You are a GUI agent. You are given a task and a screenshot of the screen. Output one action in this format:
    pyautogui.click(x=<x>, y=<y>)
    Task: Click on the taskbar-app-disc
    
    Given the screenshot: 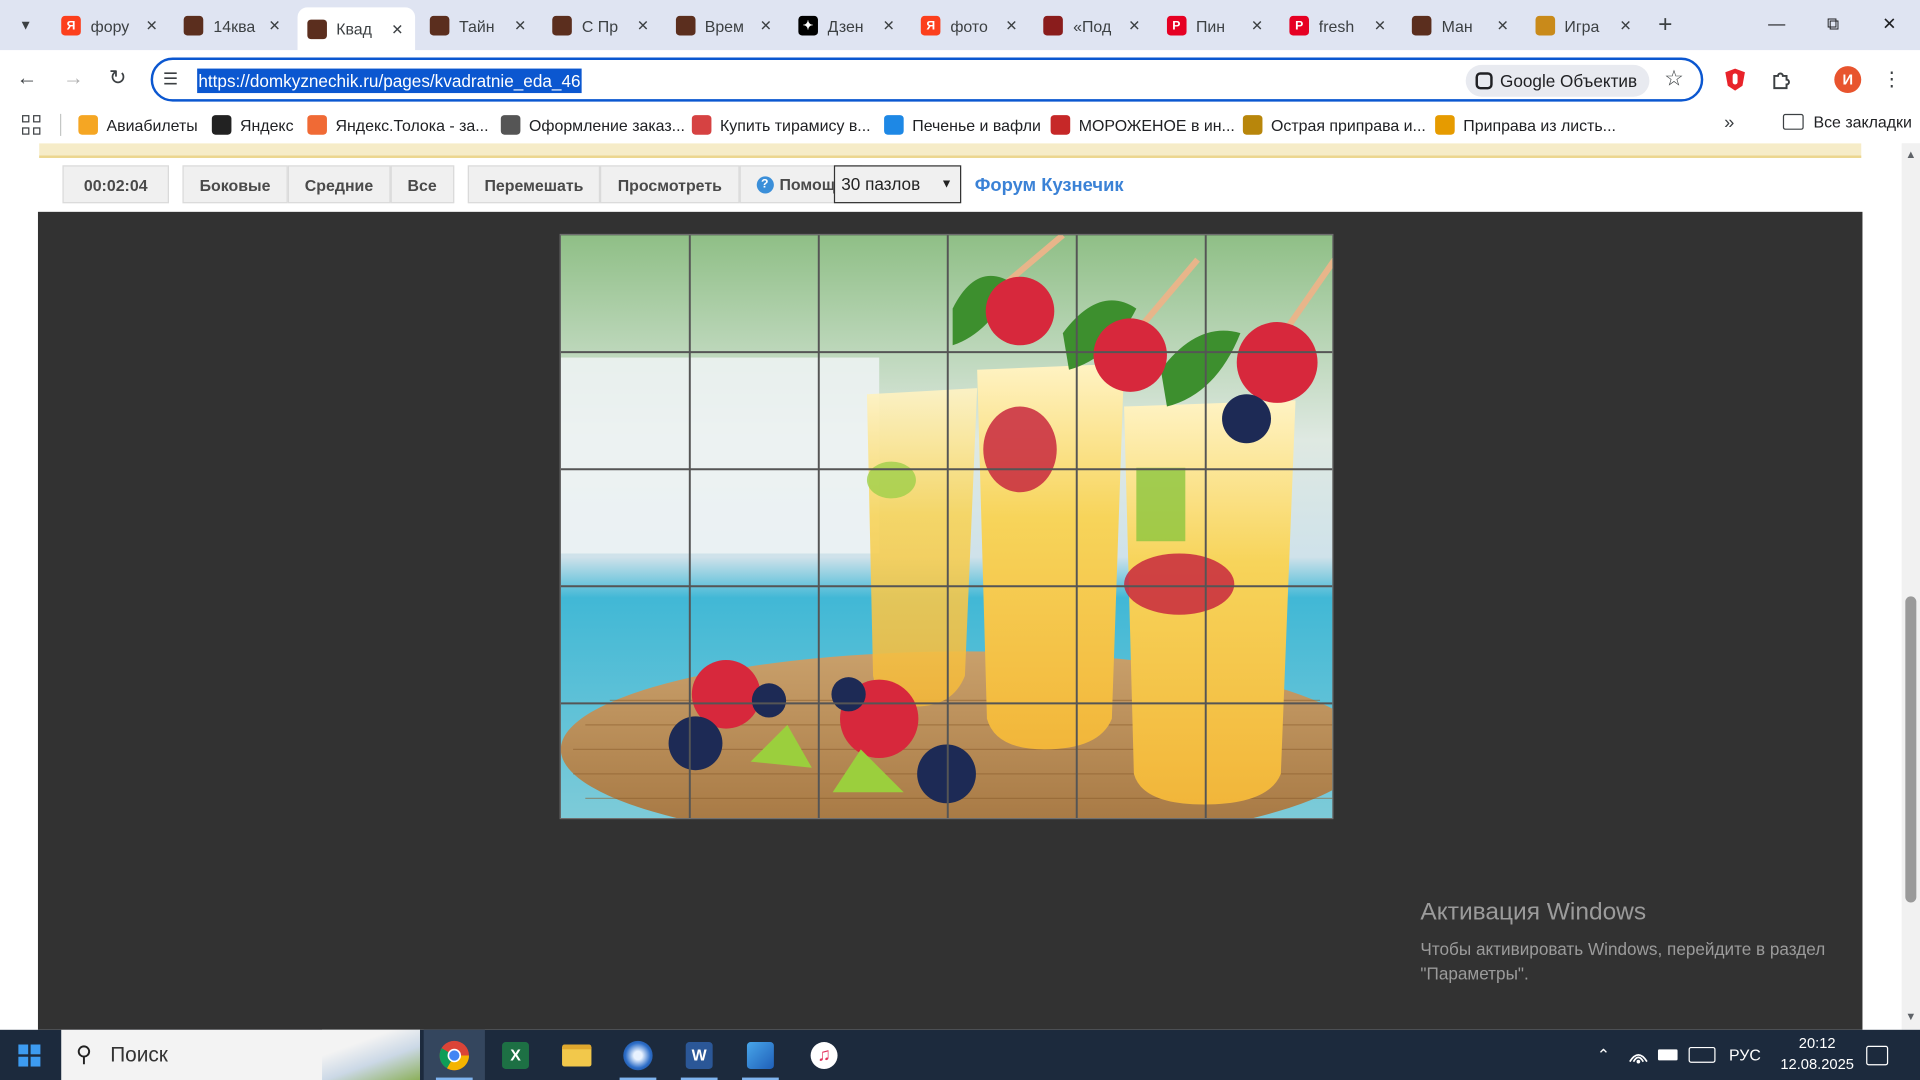 What is the action you would take?
    pyautogui.click(x=637, y=1055)
    